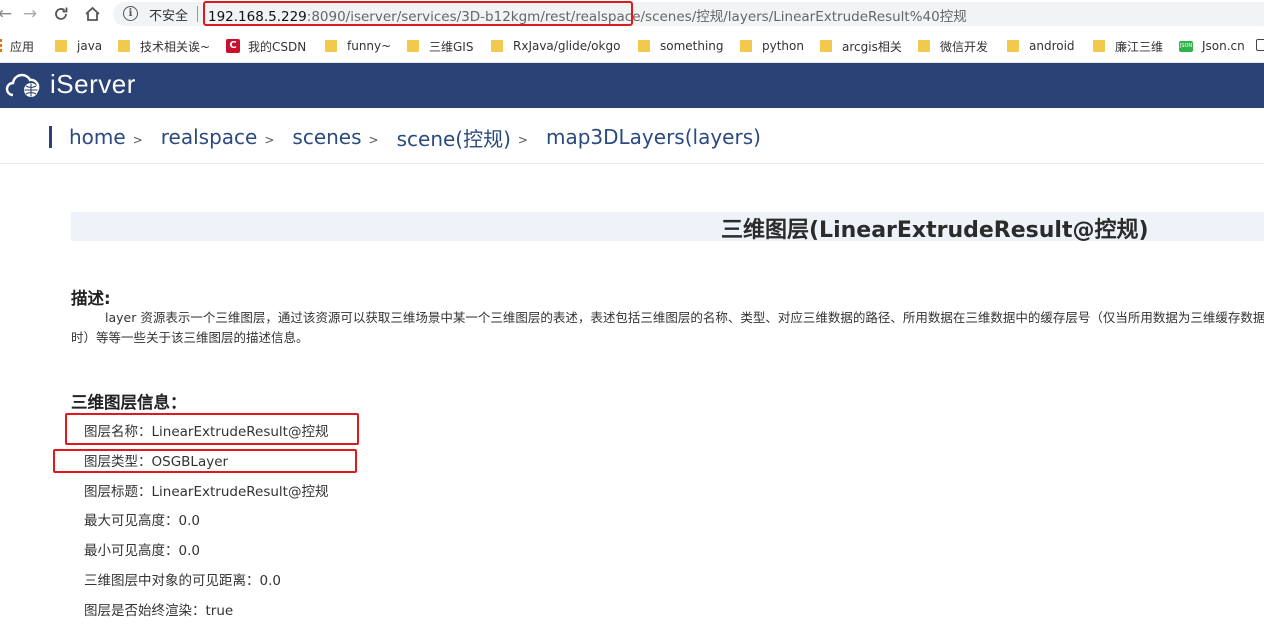 Image resolution: width=1264 pixels, height=643 pixels. Describe the element at coordinates (783, 46) in the screenshot. I see `bookmark-label: python` at that location.